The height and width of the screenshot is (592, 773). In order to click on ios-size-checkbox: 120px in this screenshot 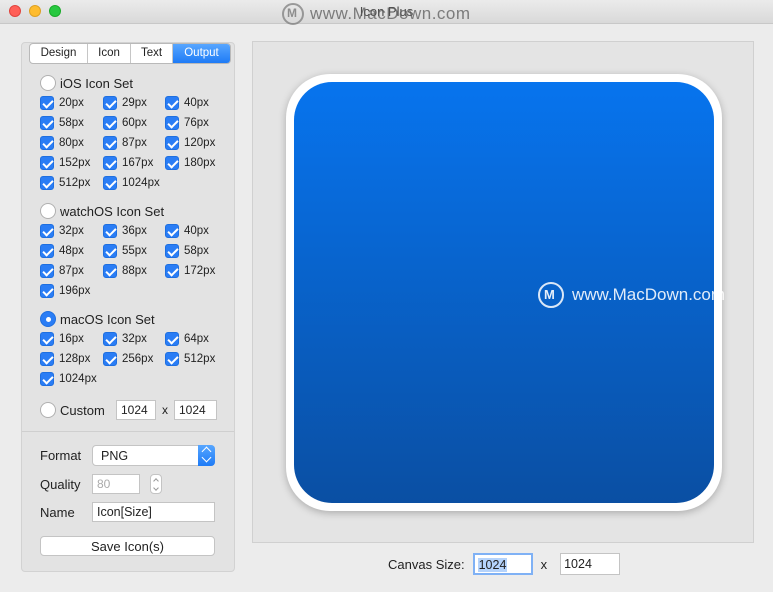, I will do `click(196, 143)`.